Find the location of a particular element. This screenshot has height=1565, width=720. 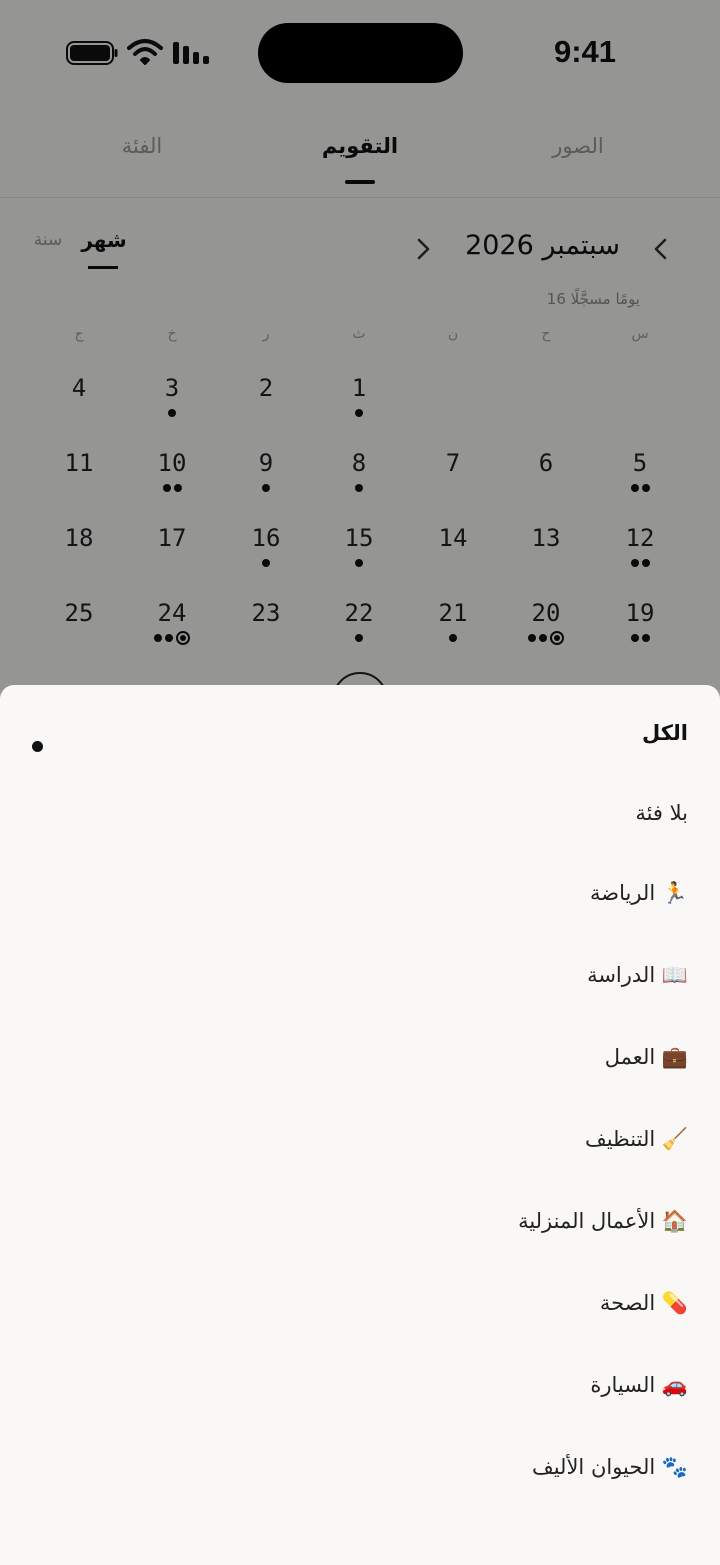

category-option-label: 🏃 الرياضة is located at coordinates (639, 893).